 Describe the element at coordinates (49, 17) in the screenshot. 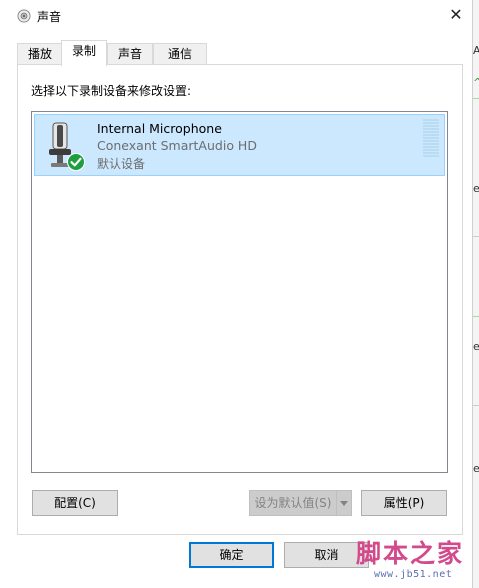

I see `window-title: 声音` at that location.